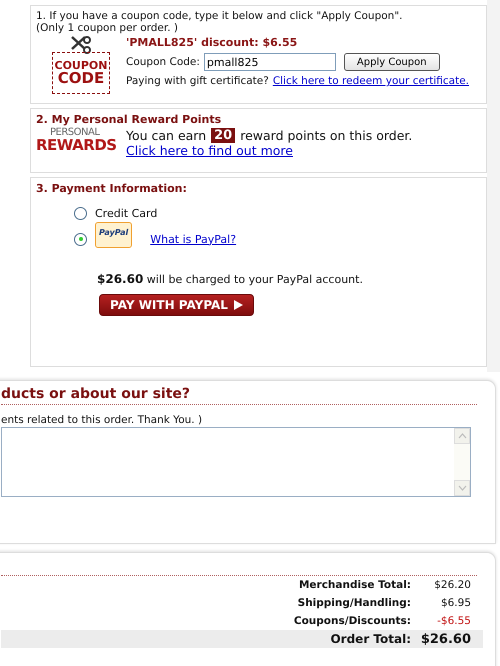  I want to click on coupon-badge-top: COUPON, so click(81, 65).